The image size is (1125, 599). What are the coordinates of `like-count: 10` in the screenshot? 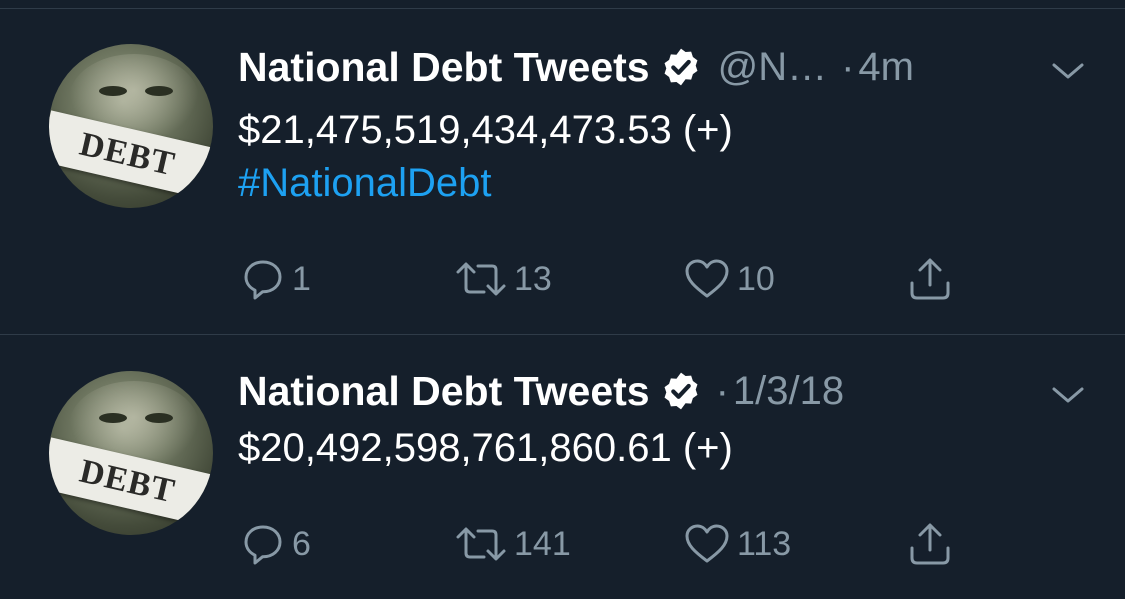 It's located at (756, 278).